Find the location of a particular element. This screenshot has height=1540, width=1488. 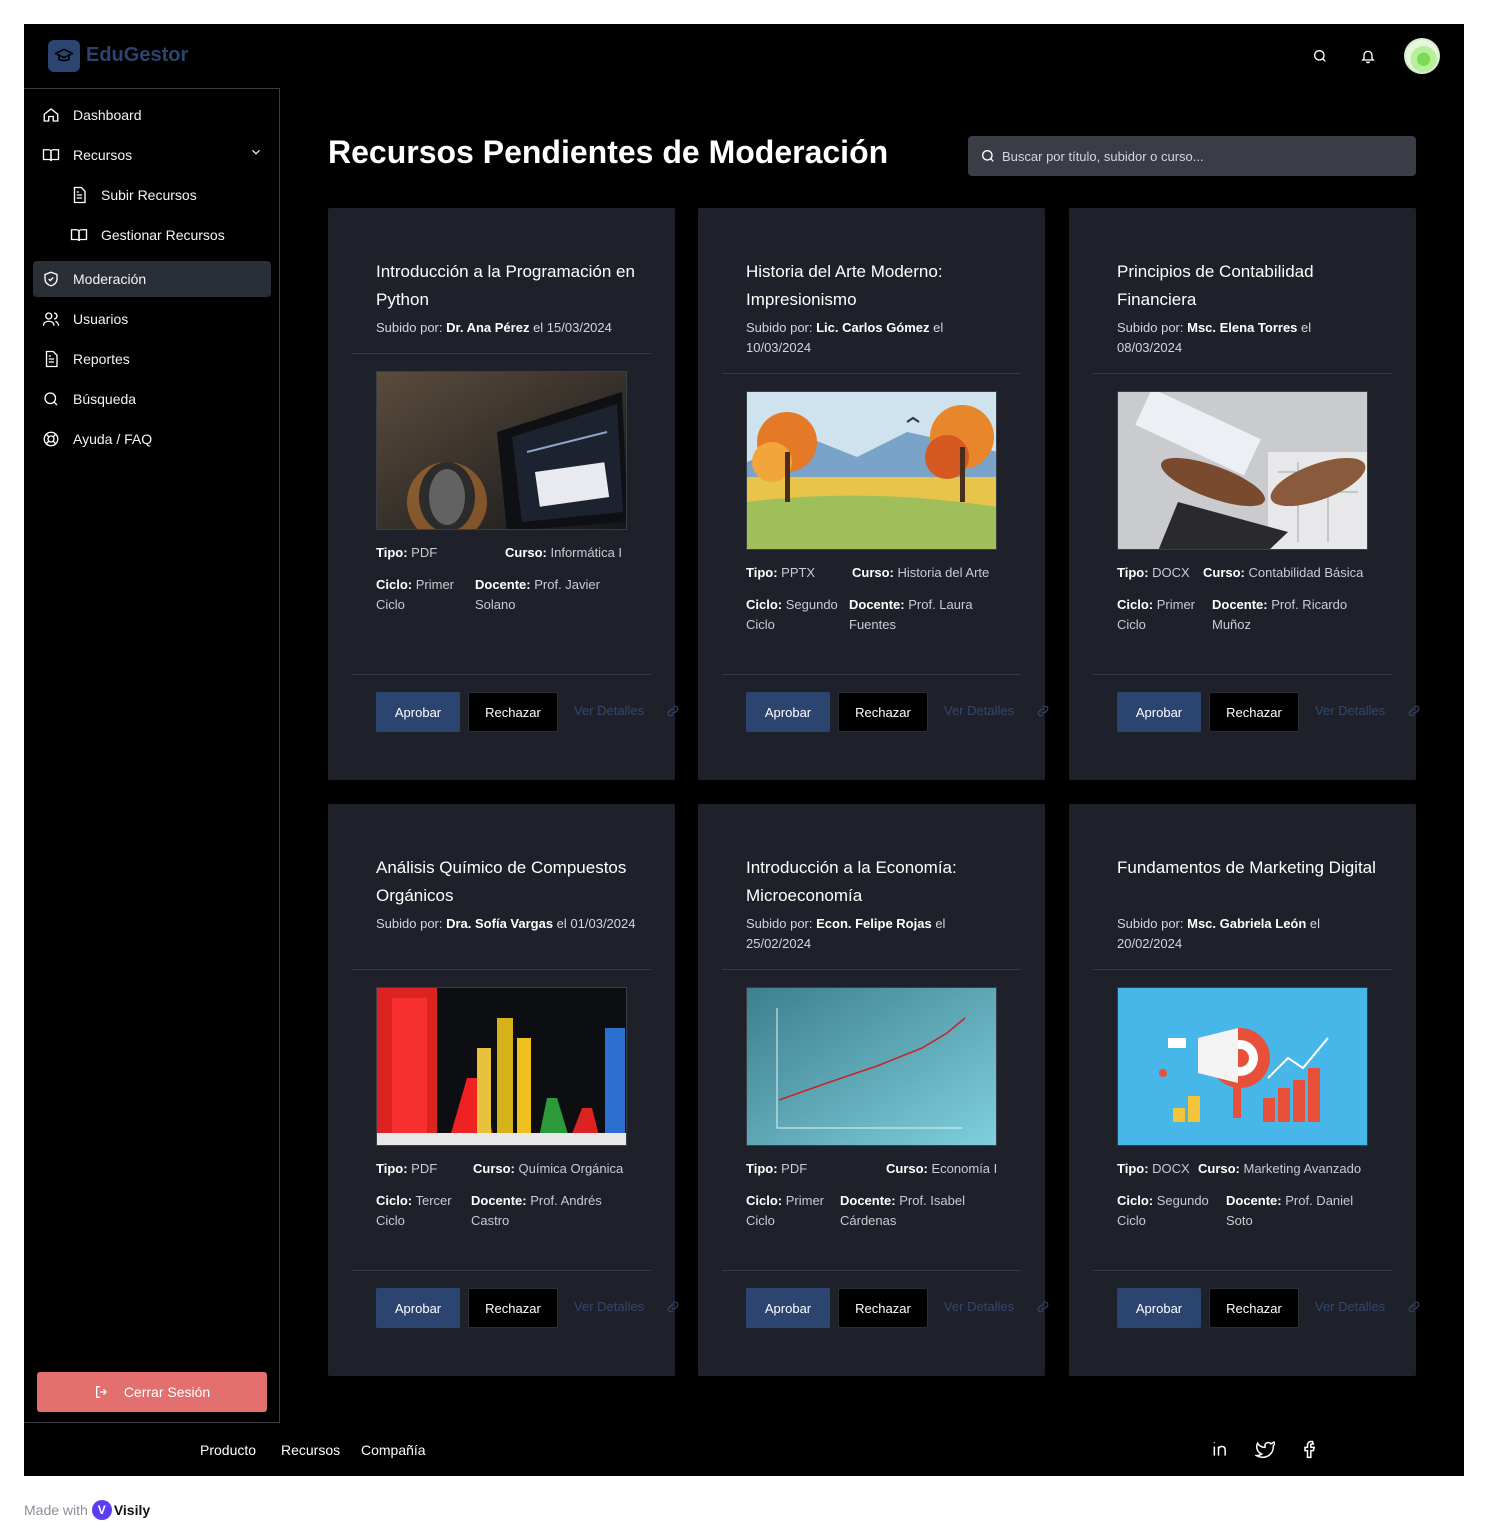

logout-button: Cerrar Sesión is located at coordinates (152, 1392).